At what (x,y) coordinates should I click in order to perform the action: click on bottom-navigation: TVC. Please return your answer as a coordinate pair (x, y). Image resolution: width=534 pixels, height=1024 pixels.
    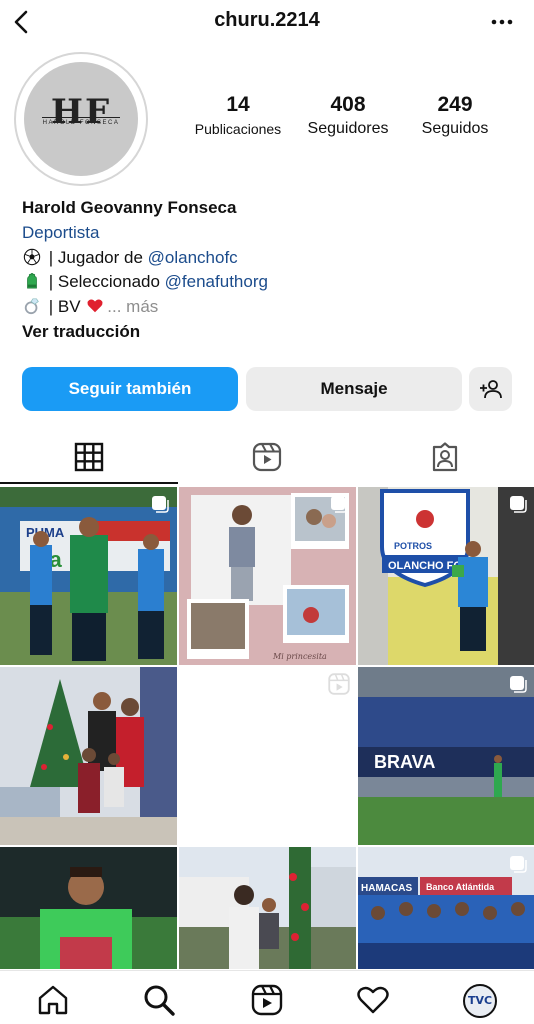
    Looking at the image, I should click on (267, 997).